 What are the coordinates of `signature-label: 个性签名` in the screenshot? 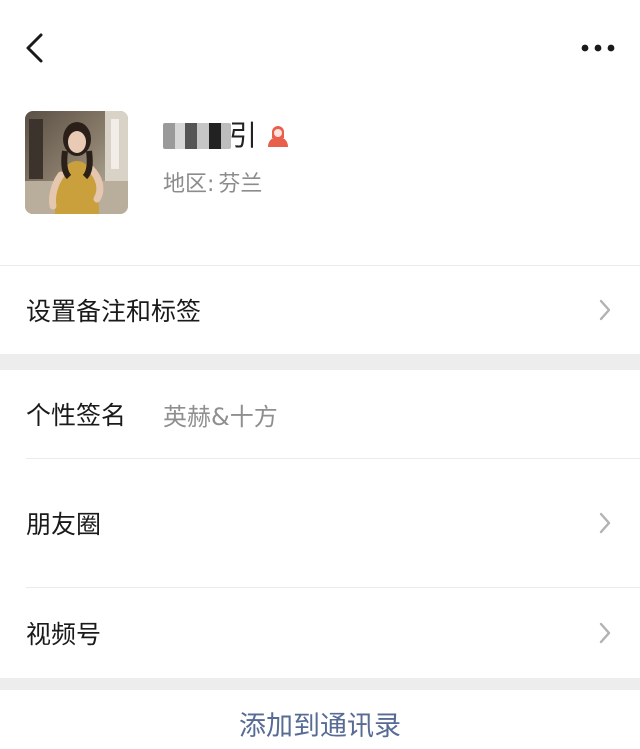 It's located at (76, 415).